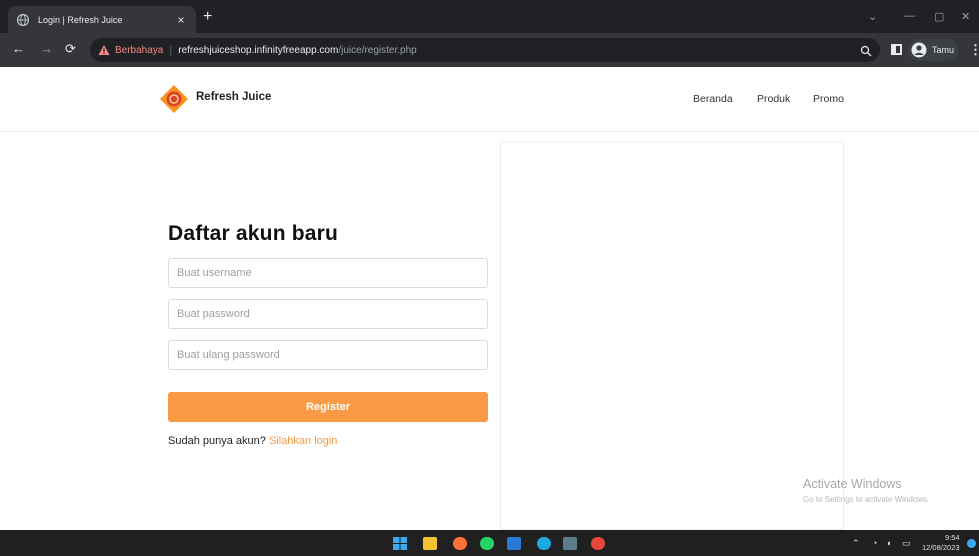  Describe the element at coordinates (952, 537) in the screenshot. I see `clock-time: 9:54` at that location.